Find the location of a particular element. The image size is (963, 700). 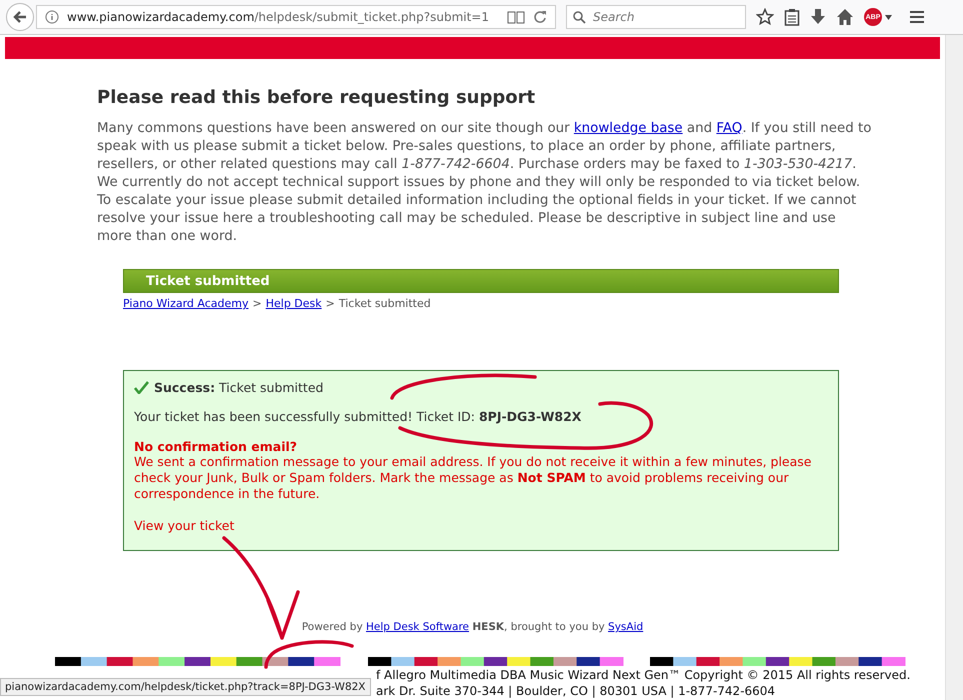

ticket-message: Your ticket has been successfully submitted! Ticket ID: 8PJ-DG3-W82X is located at coordinates (358, 416).